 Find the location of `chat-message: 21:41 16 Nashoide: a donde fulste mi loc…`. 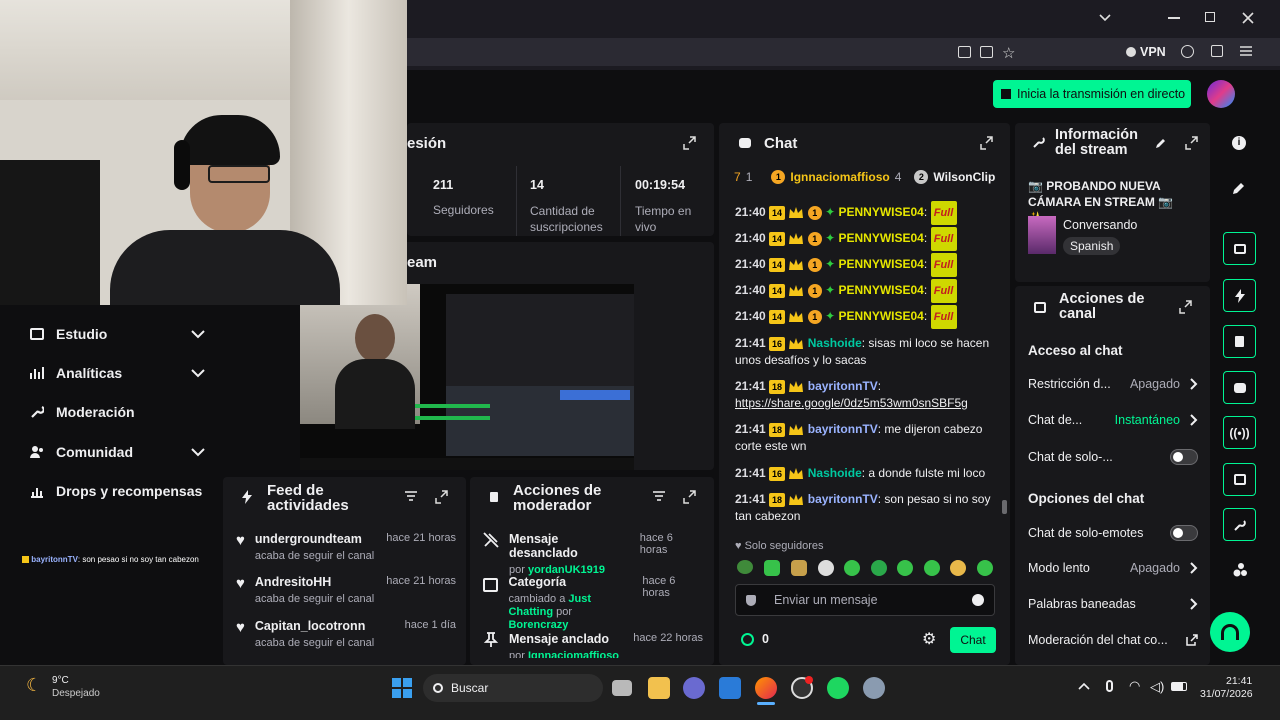

chat-message: 21:41 16 Nashoide: a donde fulste mi loc… is located at coordinates (866, 473).